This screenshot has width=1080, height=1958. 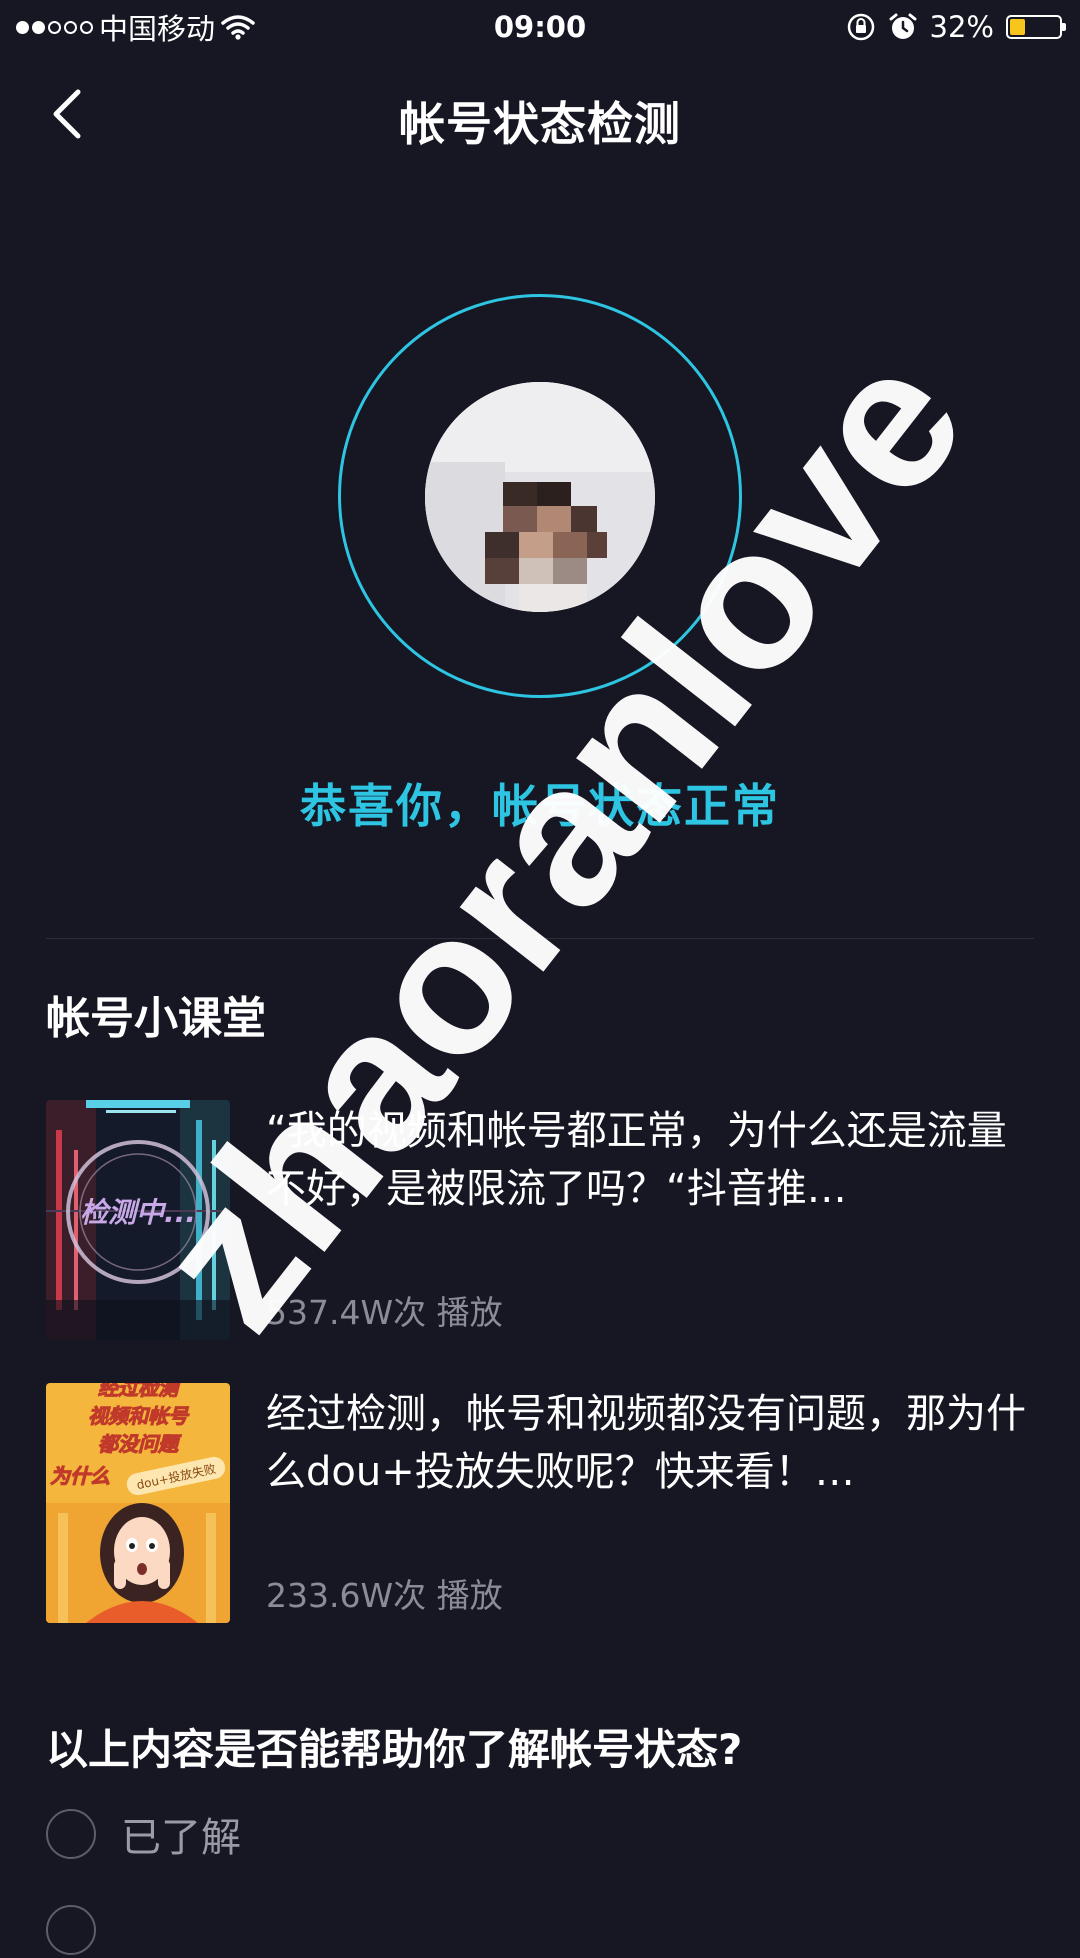 What do you see at coordinates (540, 27) in the screenshot?
I see `status-bar: 中国移动 09:00 32%` at bounding box center [540, 27].